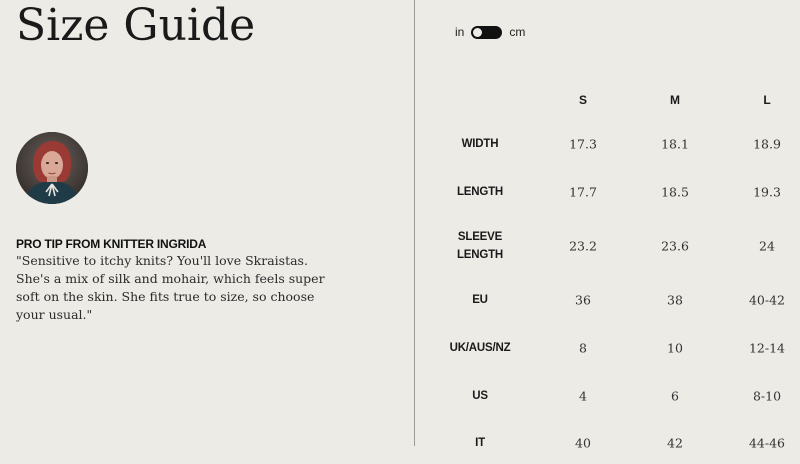 This screenshot has height=464, width=800. I want to click on column-header-l: L, so click(767, 100).